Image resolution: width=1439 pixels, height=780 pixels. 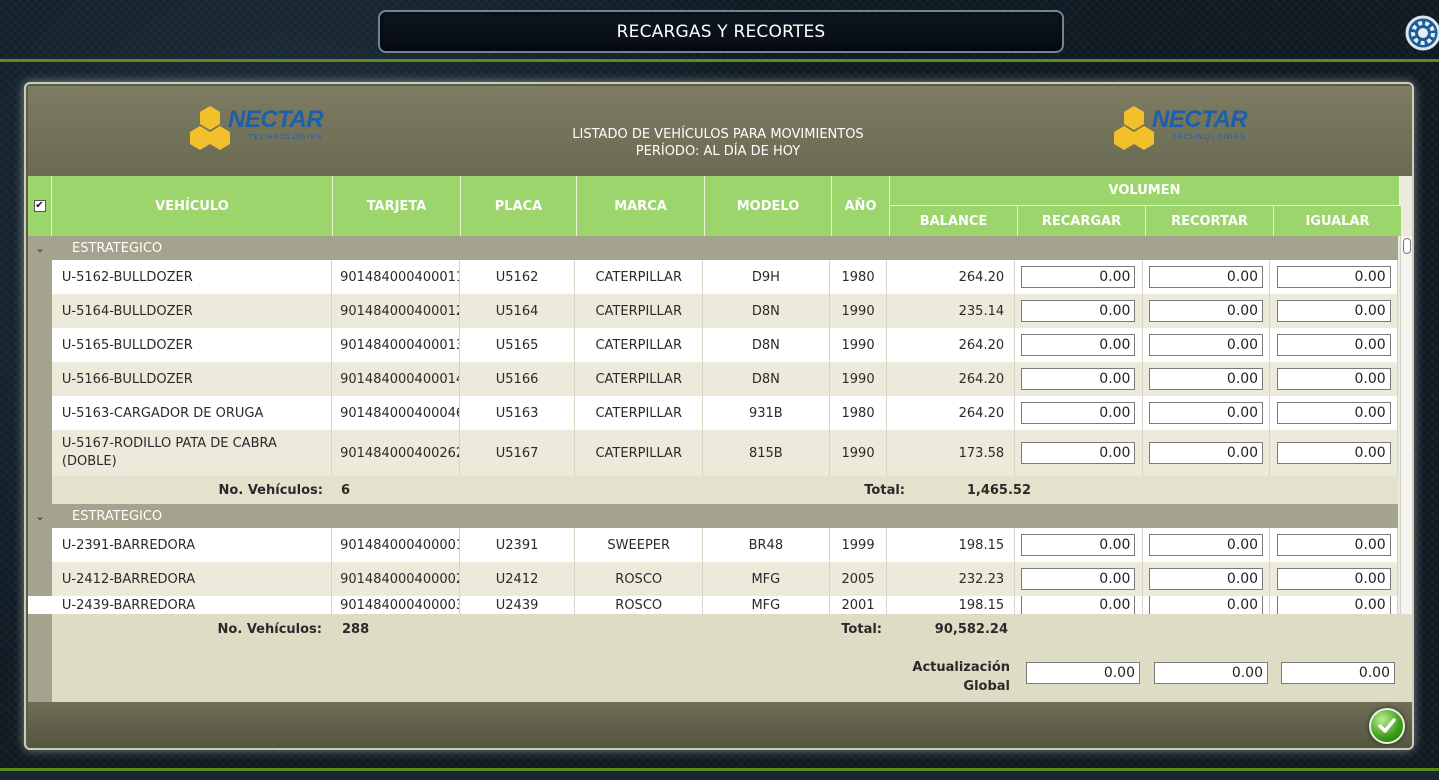 What do you see at coordinates (396, 379) in the screenshot?
I see `cell-tarjeta: 9014840004000144` at bounding box center [396, 379].